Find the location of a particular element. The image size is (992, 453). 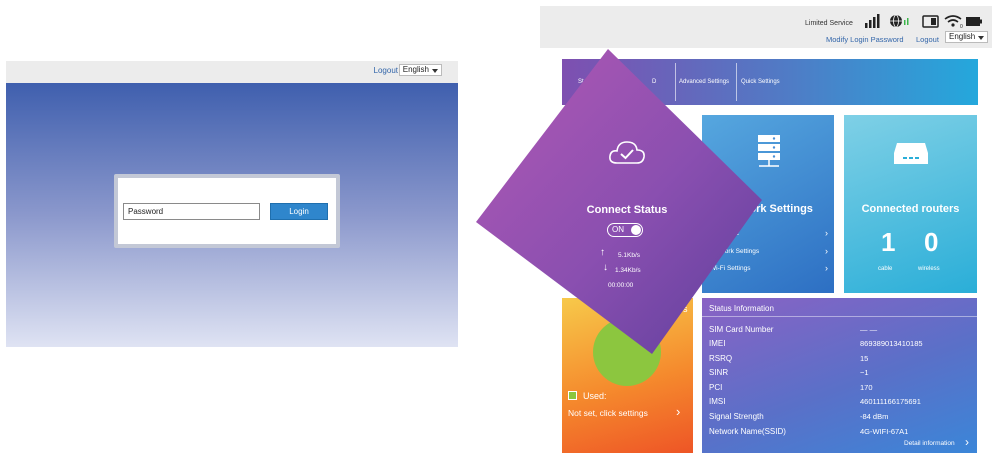

sim-card-icon is located at coordinates (930, 21).